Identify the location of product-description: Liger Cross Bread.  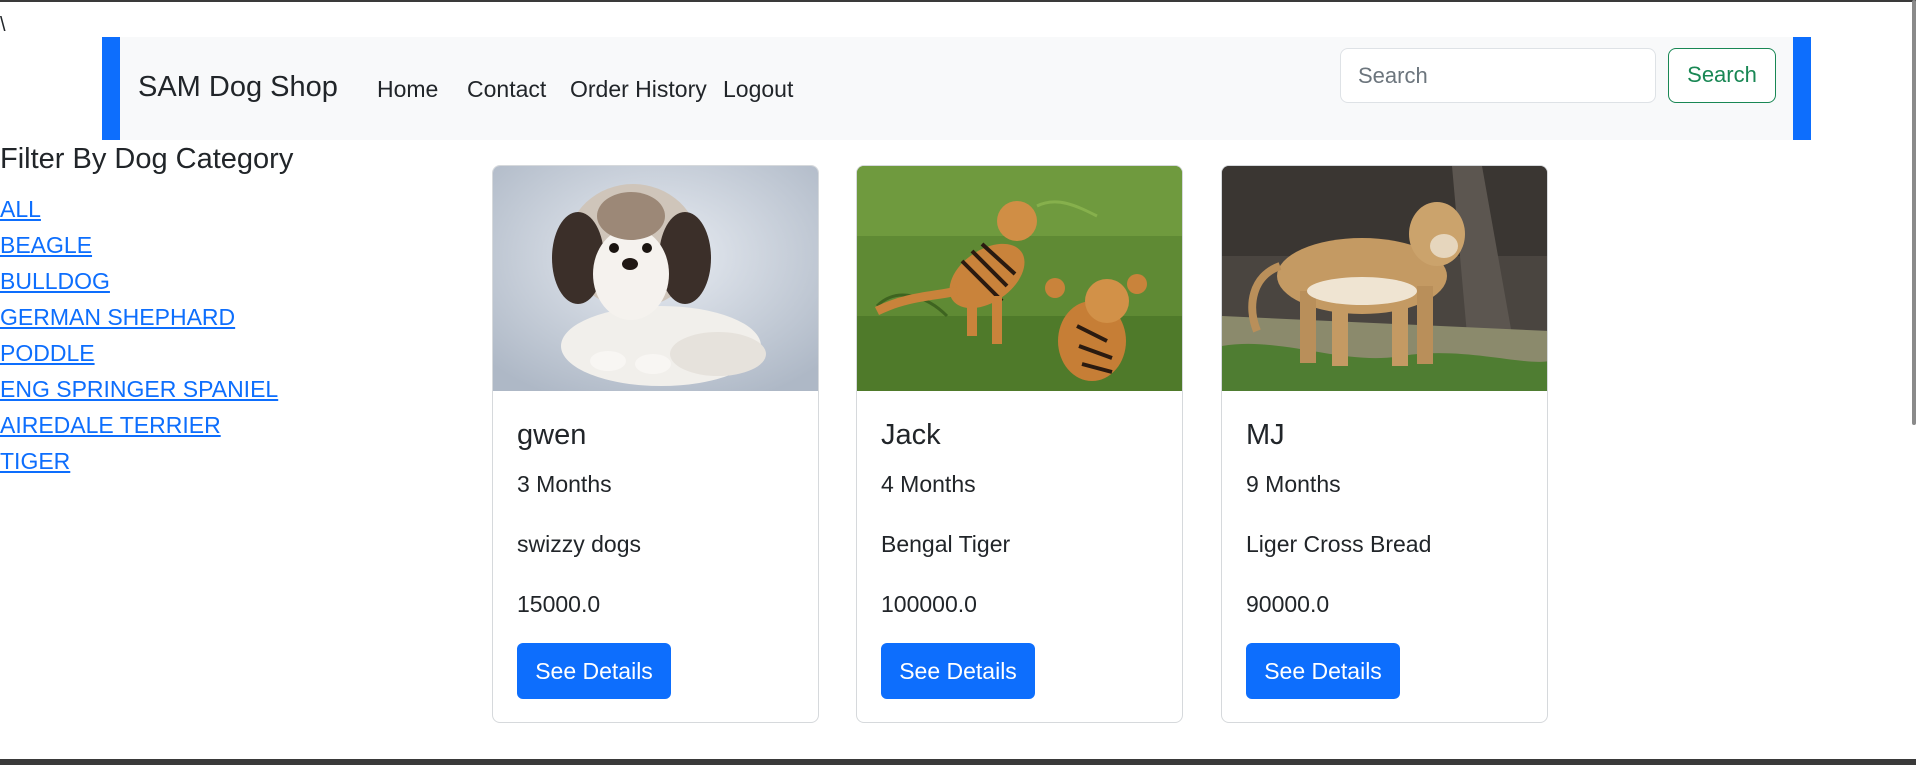
(1339, 544).